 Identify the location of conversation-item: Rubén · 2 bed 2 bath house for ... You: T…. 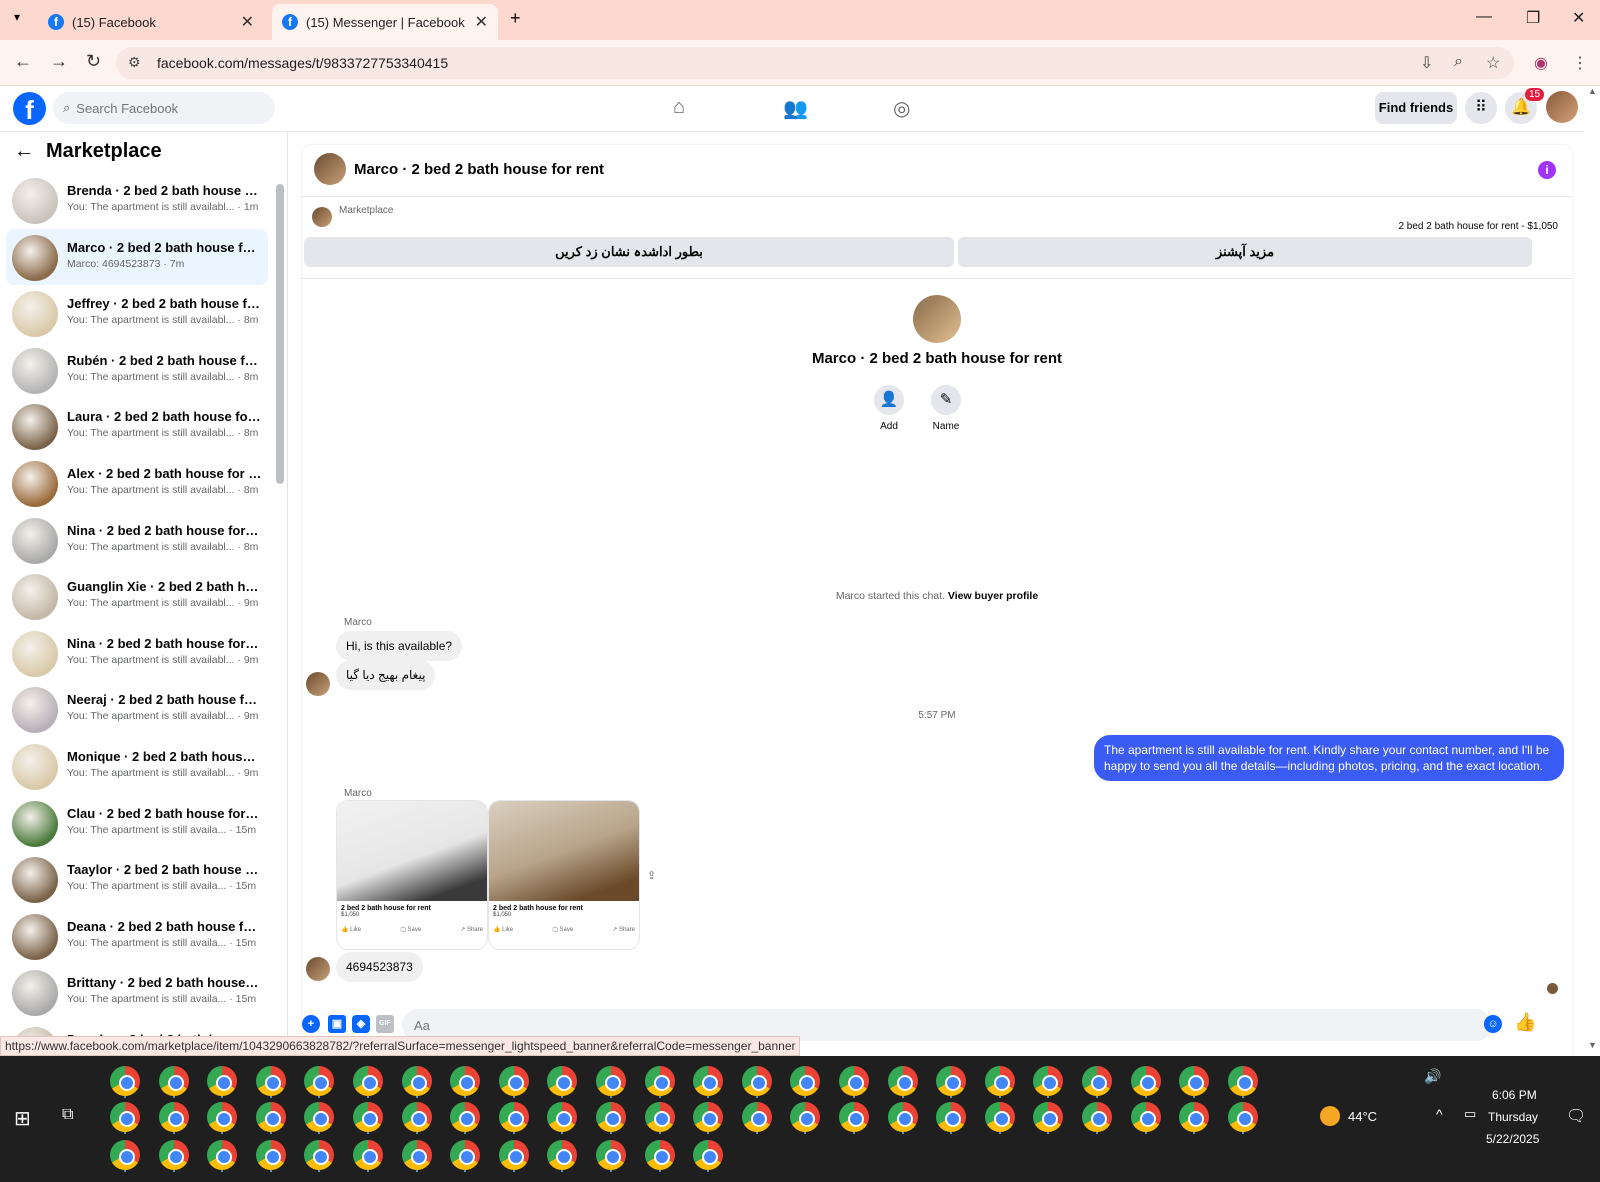
(137, 370).